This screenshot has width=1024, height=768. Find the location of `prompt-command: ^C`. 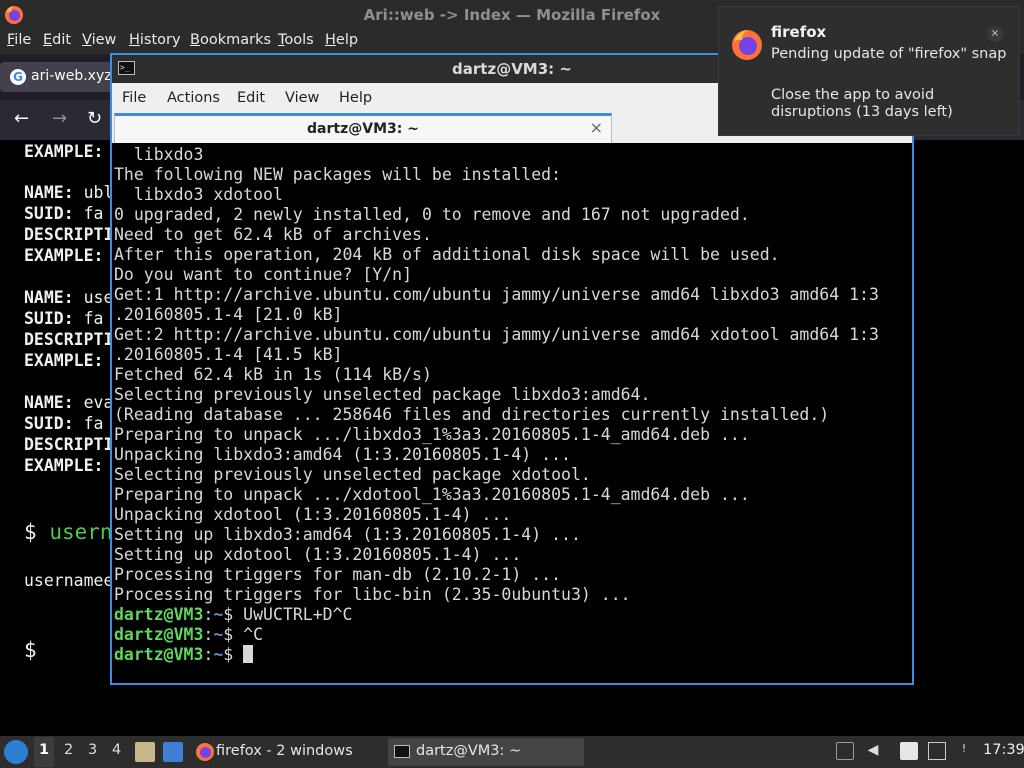

prompt-command: ^C is located at coordinates (253, 634).